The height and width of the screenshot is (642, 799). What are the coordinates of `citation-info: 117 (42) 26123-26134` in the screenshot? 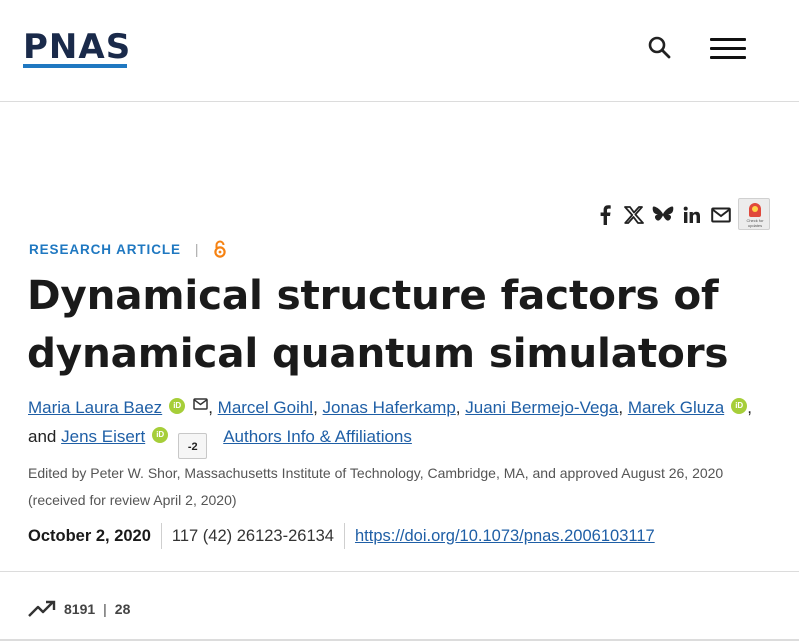 It's located at (252, 535).